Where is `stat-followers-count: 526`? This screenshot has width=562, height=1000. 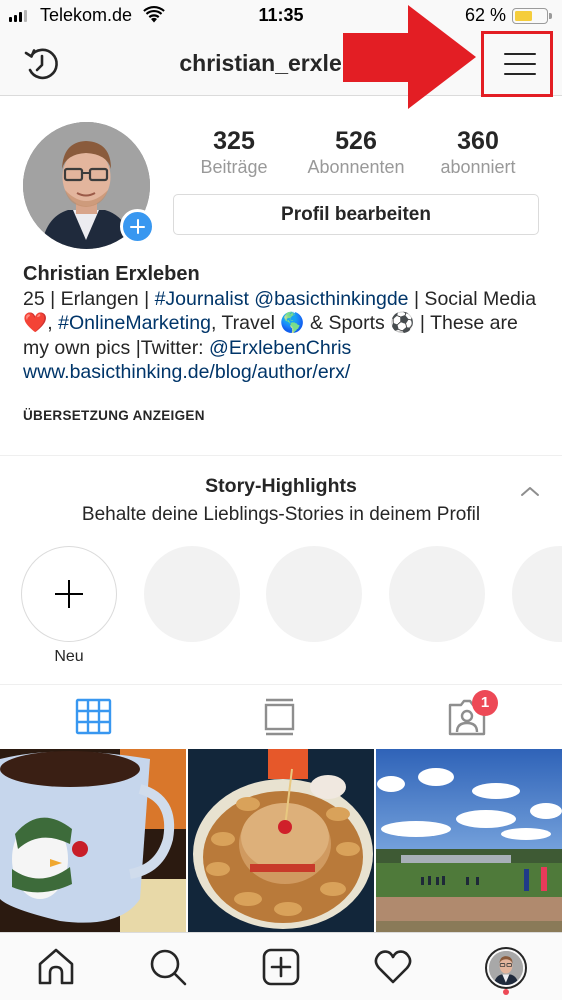 stat-followers-count: 526 is located at coordinates (356, 141).